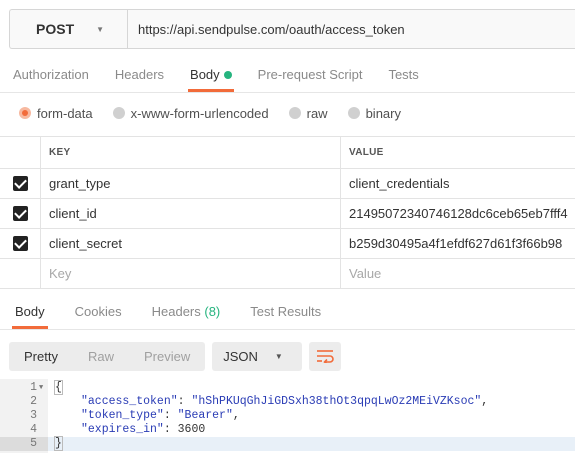  I want to click on wrap-lines-icon, so click(325, 356).